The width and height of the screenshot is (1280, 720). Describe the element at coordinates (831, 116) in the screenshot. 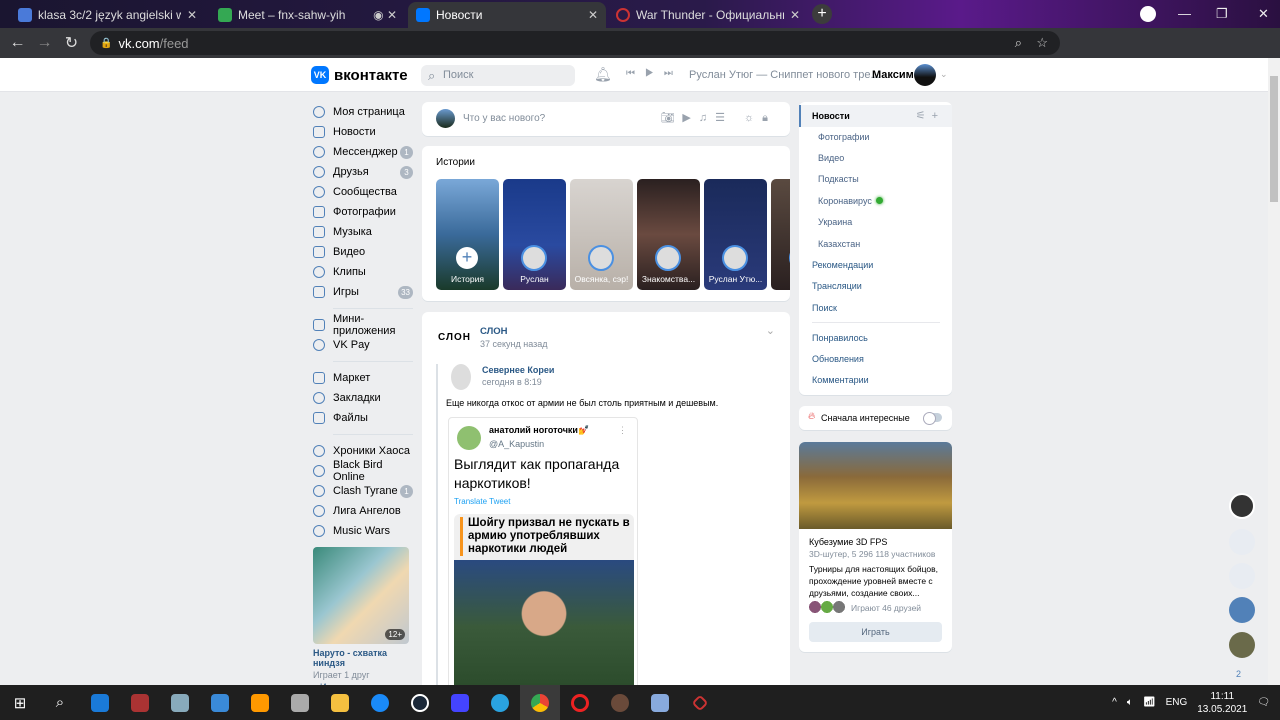

I see `rnav-news: Новости` at that location.